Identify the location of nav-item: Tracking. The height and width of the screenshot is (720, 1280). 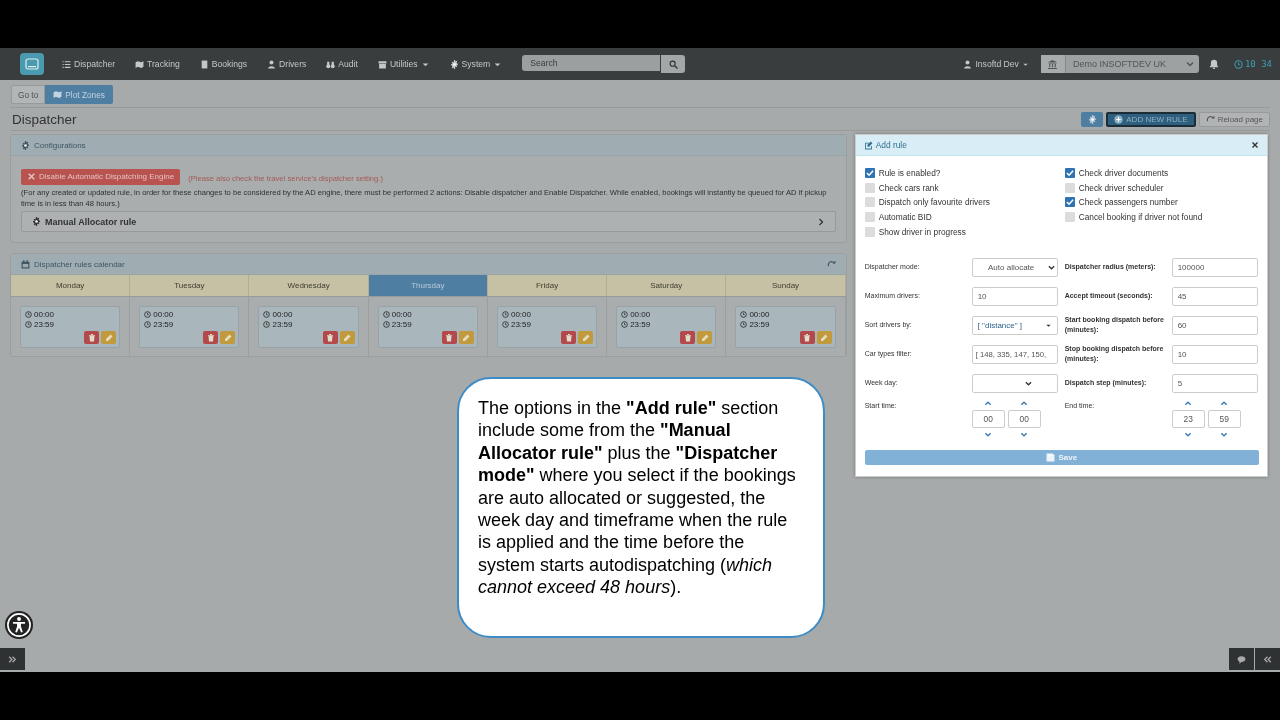
(157, 64).